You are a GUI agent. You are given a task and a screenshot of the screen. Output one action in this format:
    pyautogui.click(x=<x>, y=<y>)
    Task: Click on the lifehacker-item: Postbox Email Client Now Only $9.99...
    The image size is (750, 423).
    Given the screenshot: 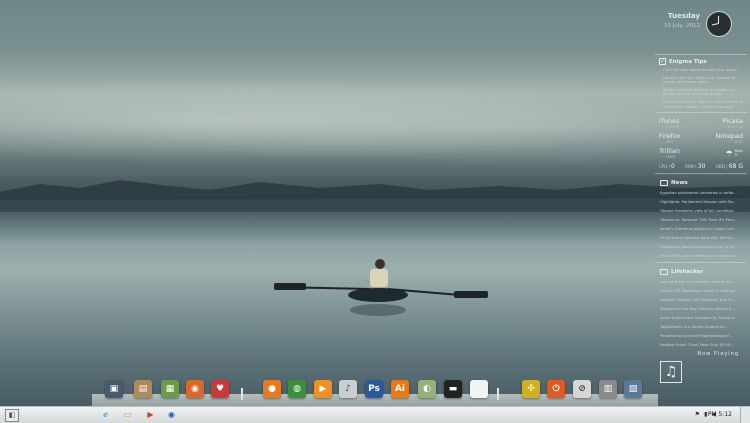 What is the action you would take?
    pyautogui.click(x=703, y=344)
    